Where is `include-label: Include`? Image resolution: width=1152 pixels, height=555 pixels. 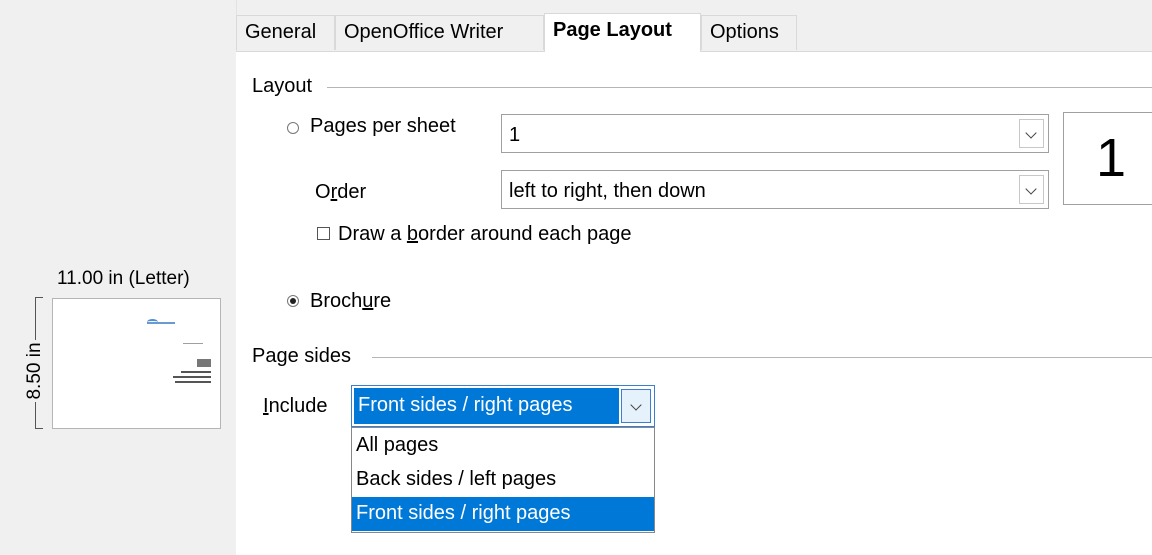
include-label: Include is located at coordinates (295, 406).